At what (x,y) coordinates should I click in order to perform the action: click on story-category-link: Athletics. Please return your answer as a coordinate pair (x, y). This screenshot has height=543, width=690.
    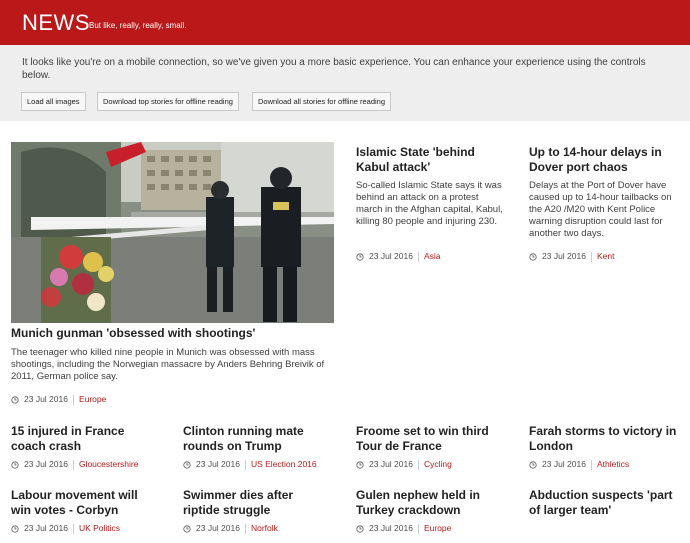
    Looking at the image, I should click on (613, 464).